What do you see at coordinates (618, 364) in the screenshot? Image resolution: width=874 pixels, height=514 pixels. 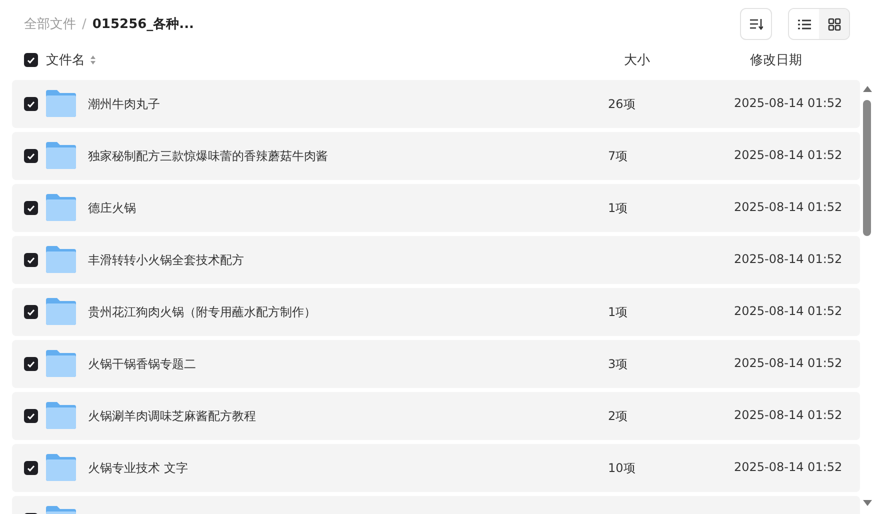 I see `item-count: 3项` at bounding box center [618, 364].